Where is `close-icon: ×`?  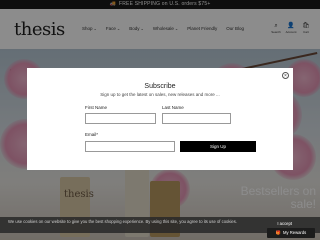
close-icon: × is located at coordinates (285, 75).